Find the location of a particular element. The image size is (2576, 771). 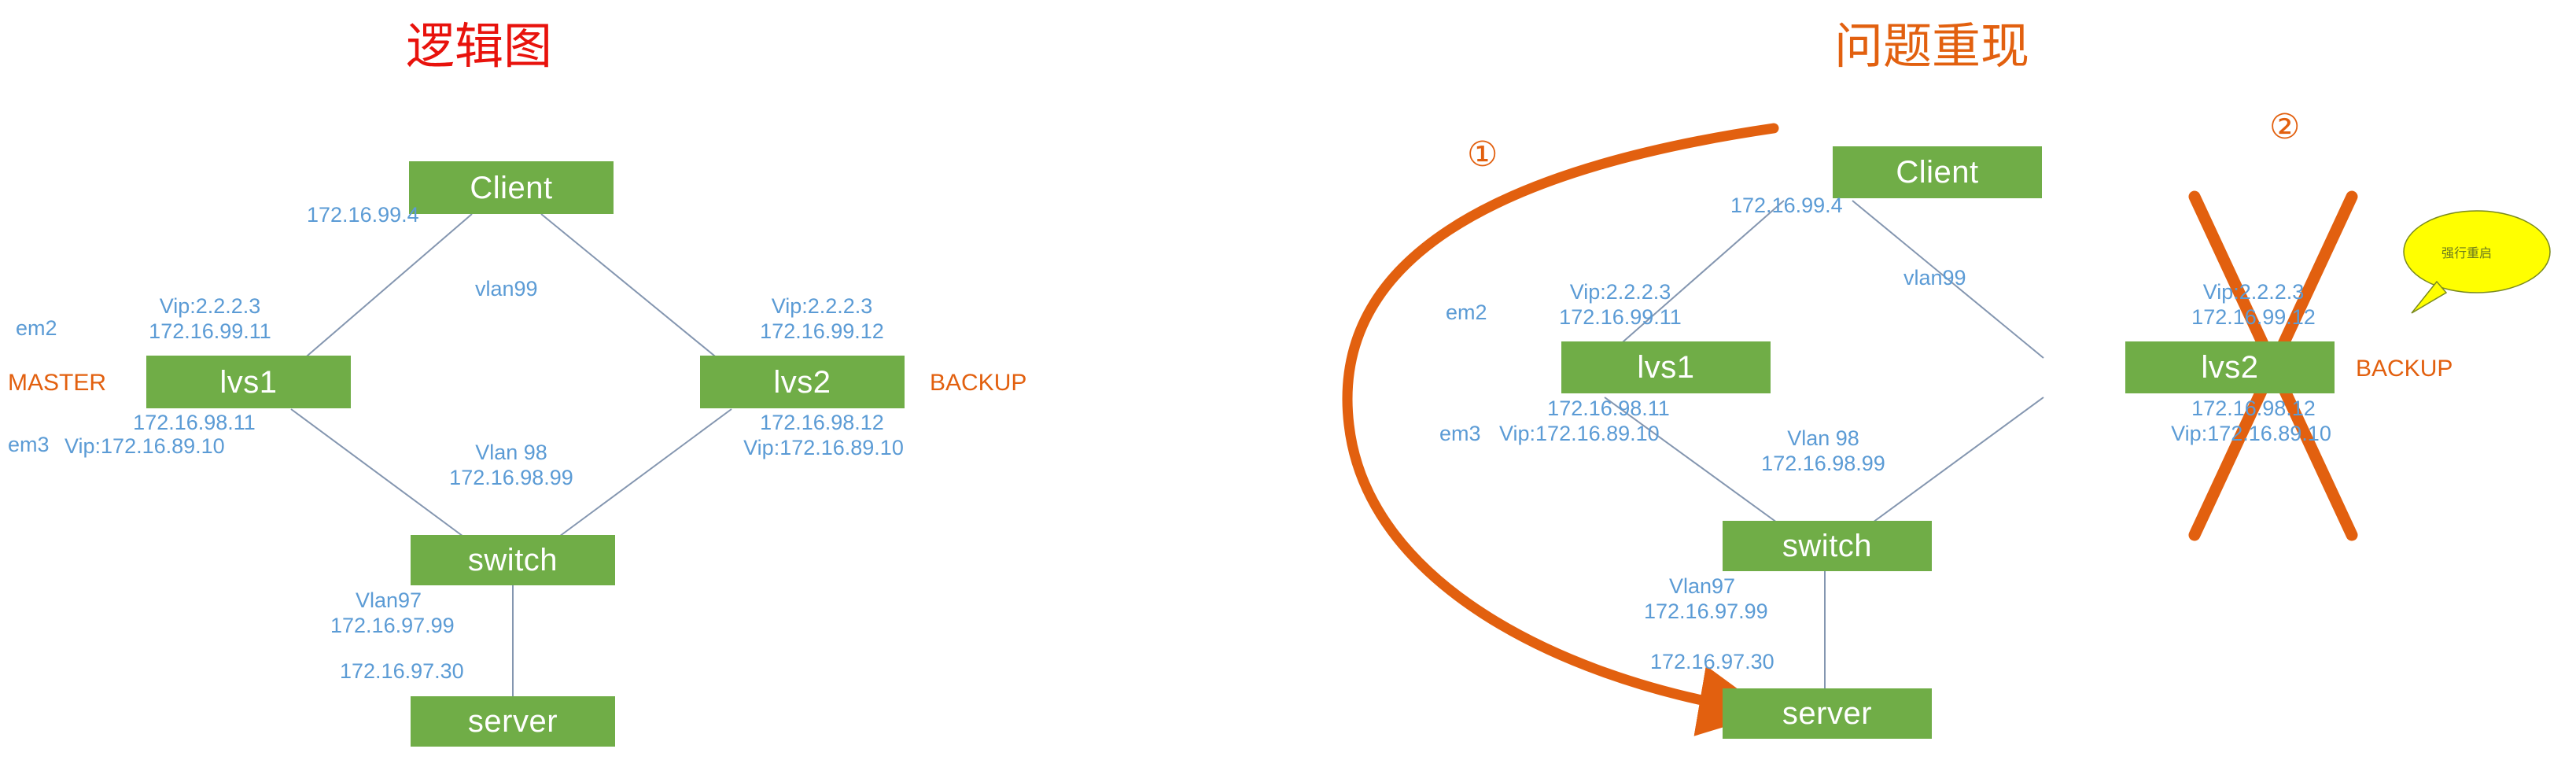

label-lvs1-vip-bottom-right: Vip:172.16.89.10 is located at coordinates (1579, 433).